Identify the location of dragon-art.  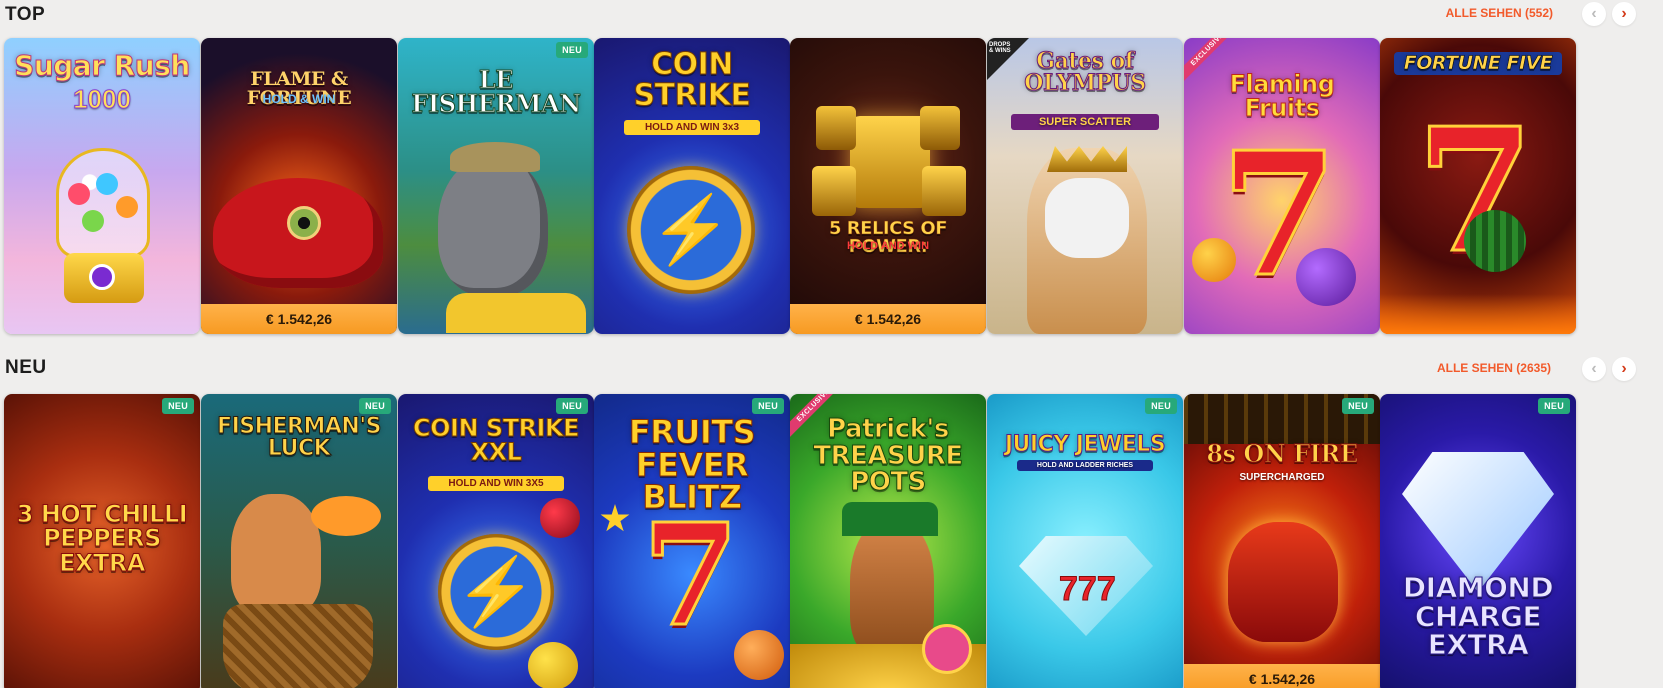
(1283, 582).